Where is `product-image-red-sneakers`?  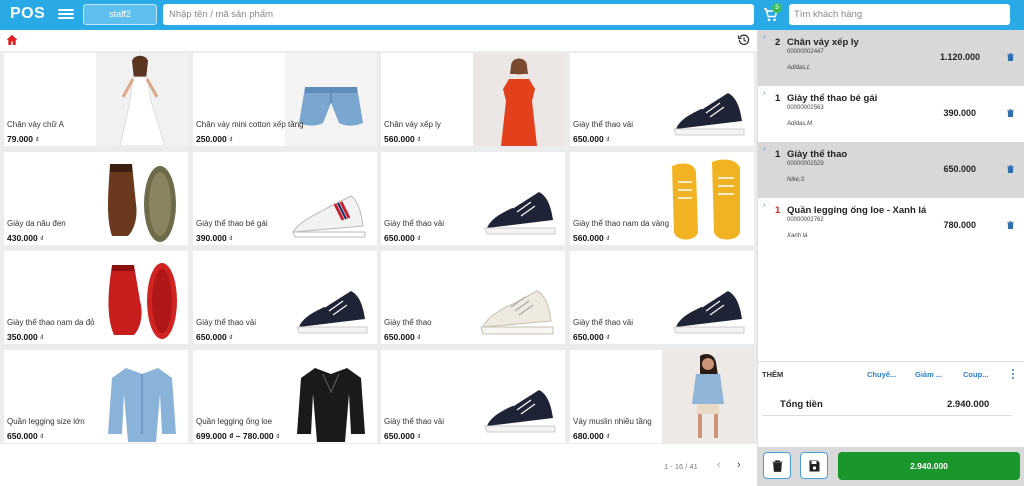
product-image-red-sneakers is located at coordinates (142, 297).